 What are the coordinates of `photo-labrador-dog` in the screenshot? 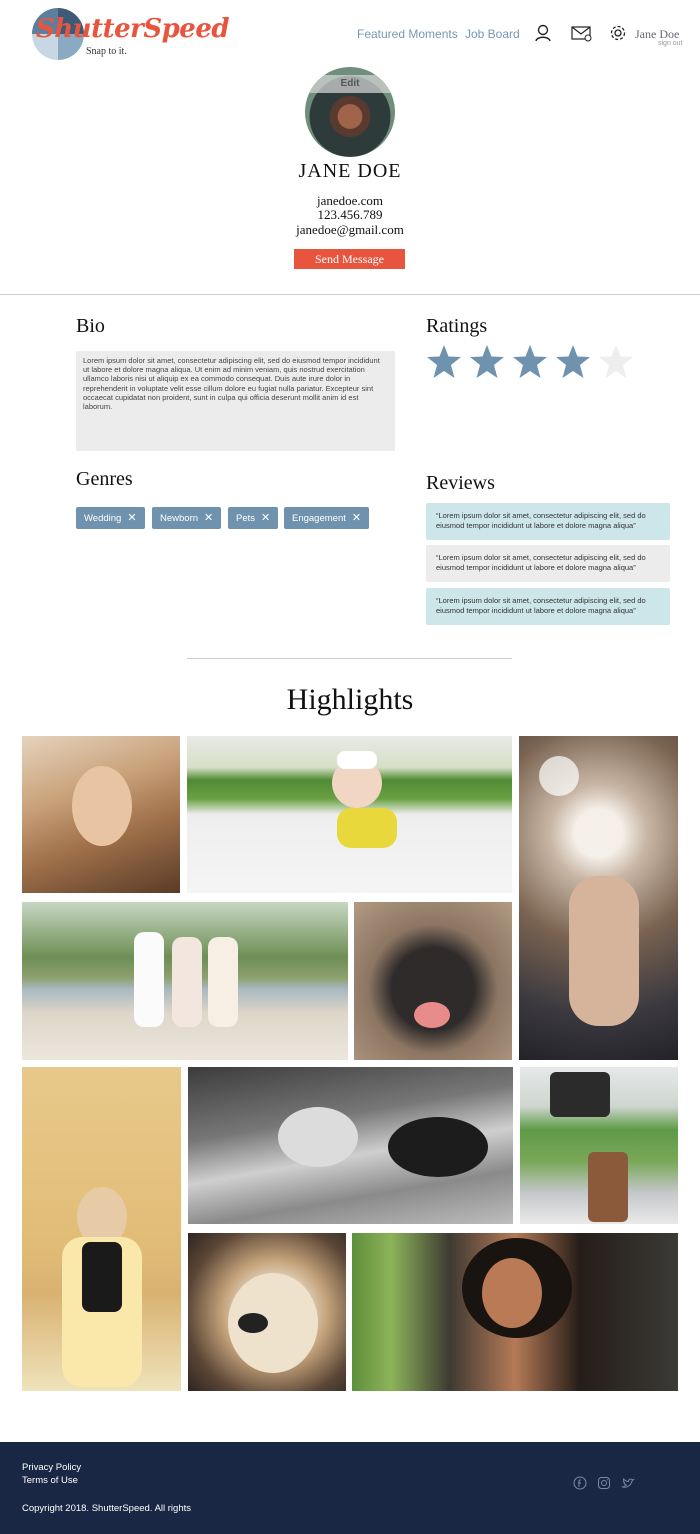 It's located at (267, 1312).